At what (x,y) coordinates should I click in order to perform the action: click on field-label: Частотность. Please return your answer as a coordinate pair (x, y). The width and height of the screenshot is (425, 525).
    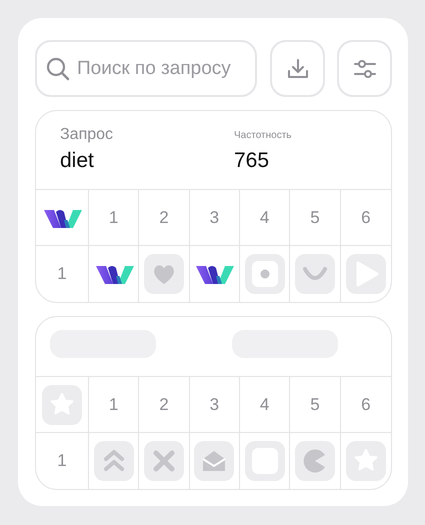
    Looking at the image, I should click on (263, 136).